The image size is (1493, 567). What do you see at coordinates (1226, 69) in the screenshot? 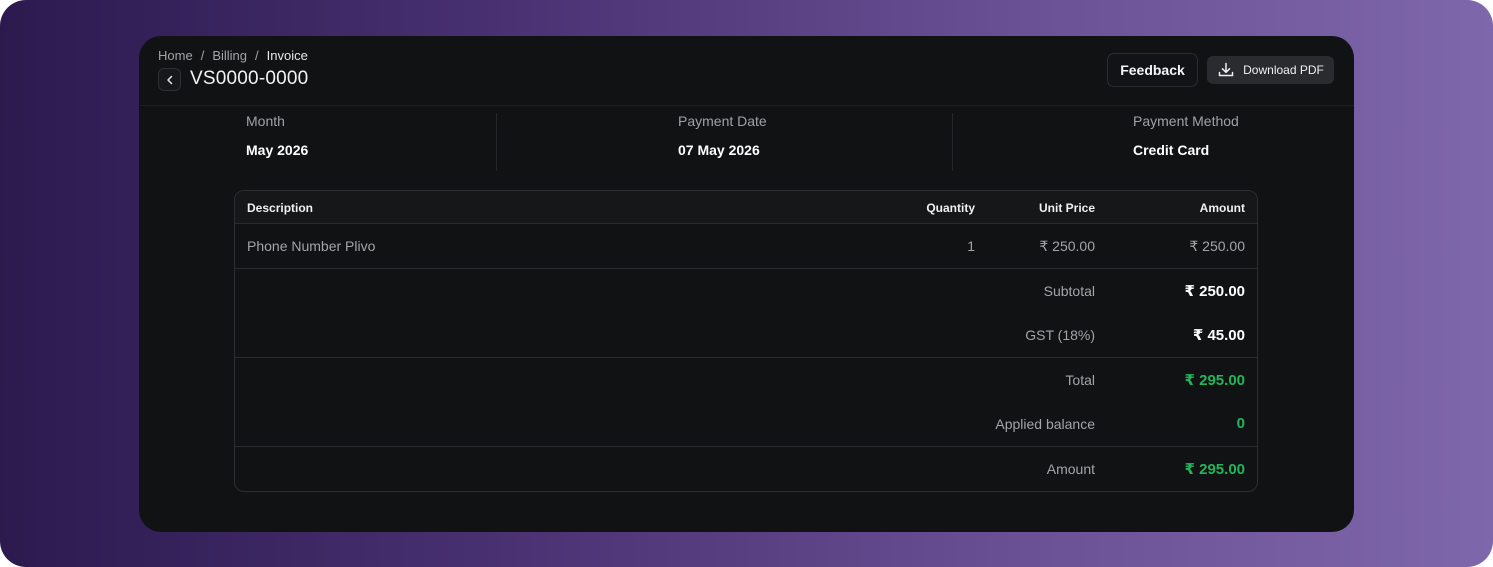
I see `download-icon` at bounding box center [1226, 69].